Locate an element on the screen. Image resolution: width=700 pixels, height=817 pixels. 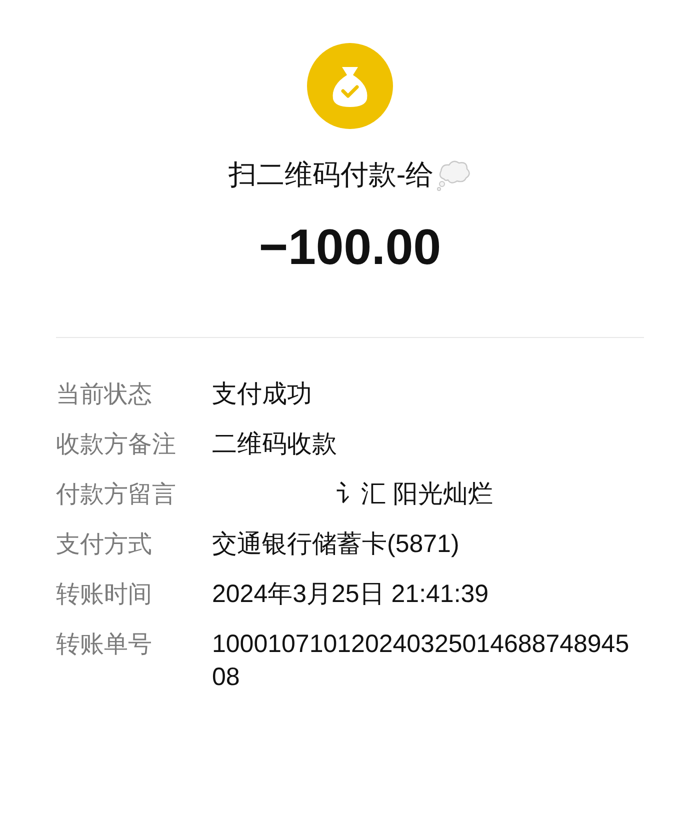
detail-value: 支付成功 is located at coordinates (262, 394).